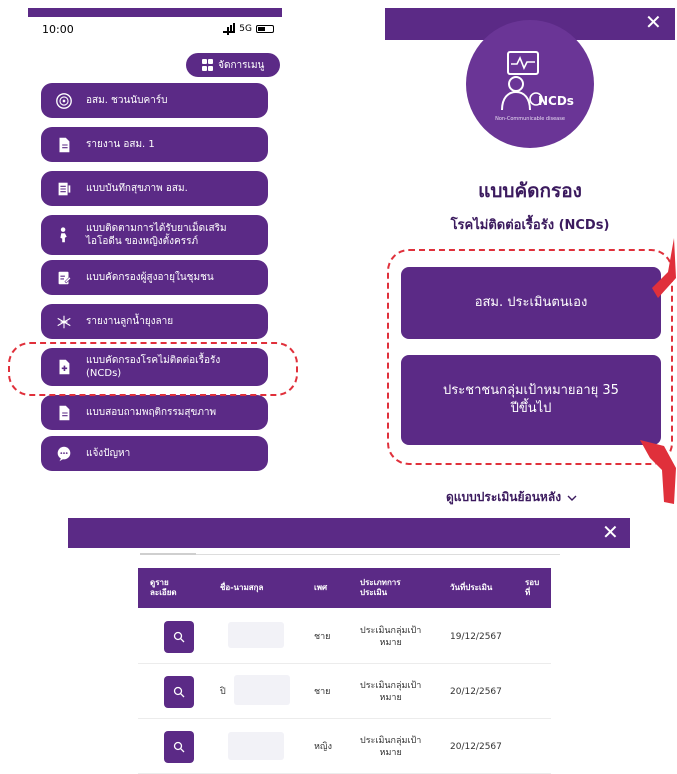 The image size is (677, 774). Describe the element at coordinates (321, 587) in the screenshot. I see `header-gender: เพศ` at that location.